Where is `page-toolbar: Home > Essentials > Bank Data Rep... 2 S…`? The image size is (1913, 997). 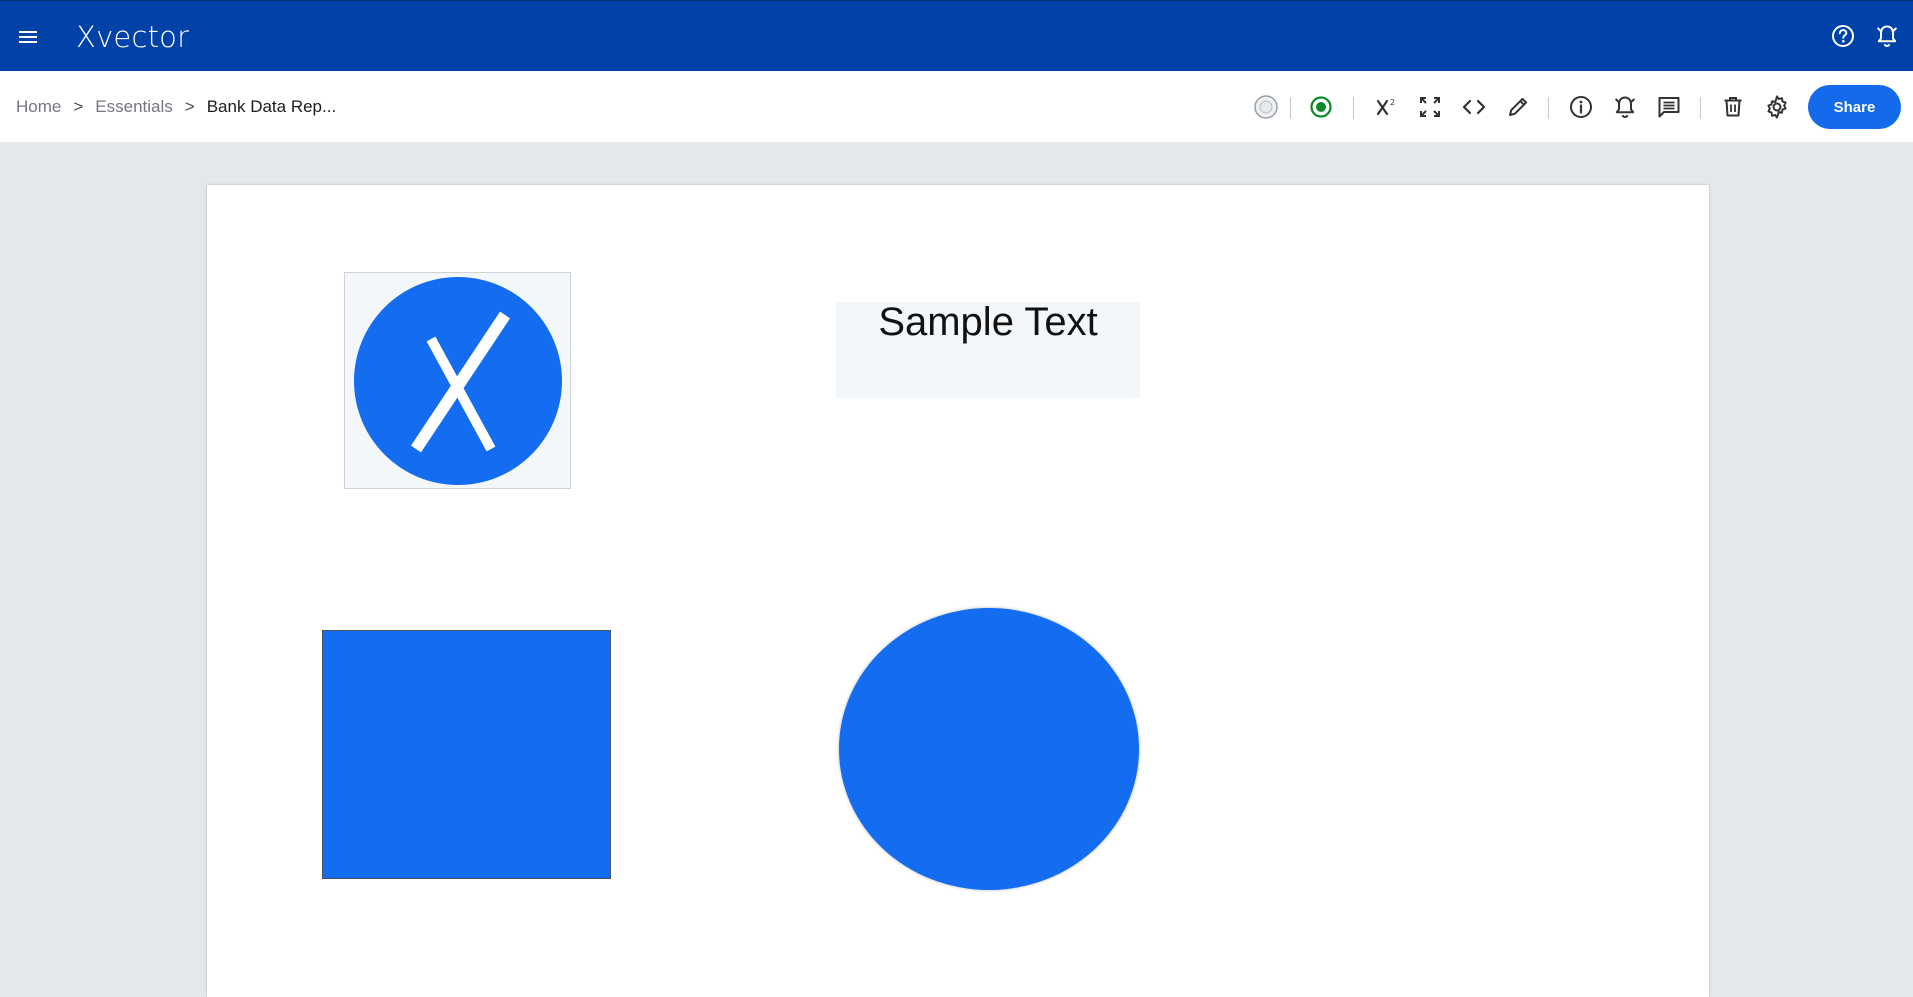 page-toolbar: Home > Essentials > Bank Data Rep... 2 S… is located at coordinates (956, 106).